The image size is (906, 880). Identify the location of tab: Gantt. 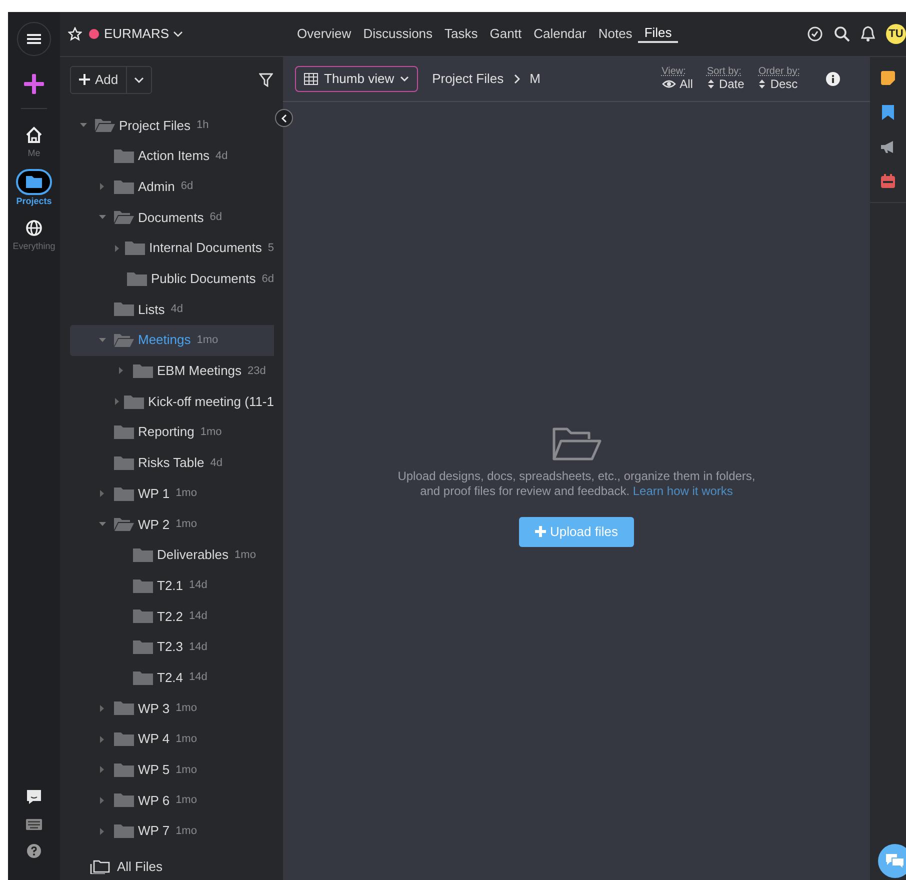
(506, 34).